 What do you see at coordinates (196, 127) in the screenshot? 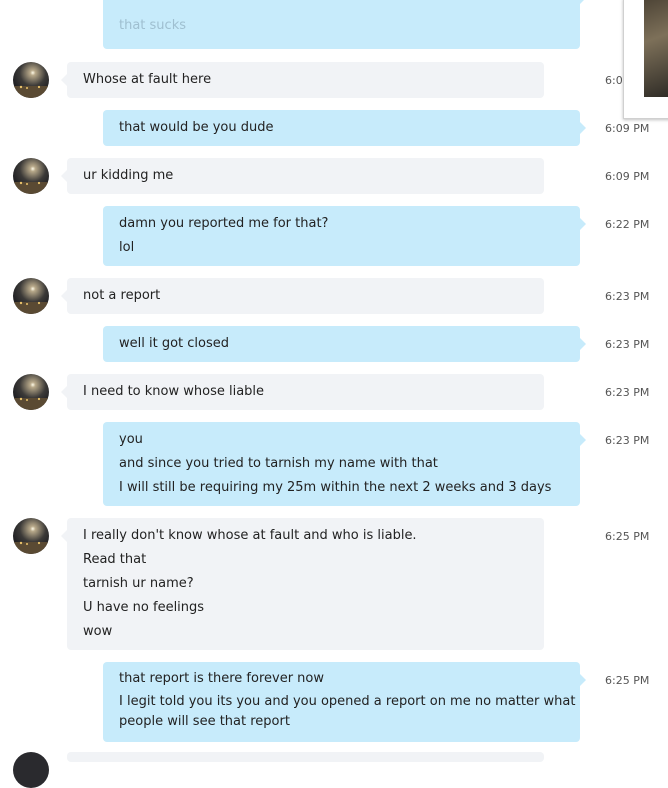
I see `message-text: that would be you dude` at bounding box center [196, 127].